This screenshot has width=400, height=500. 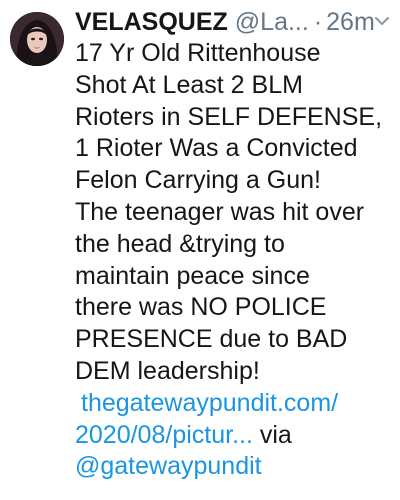 I want to click on tweet-text-line: Felon Carrying a Gun!, so click(x=198, y=180).